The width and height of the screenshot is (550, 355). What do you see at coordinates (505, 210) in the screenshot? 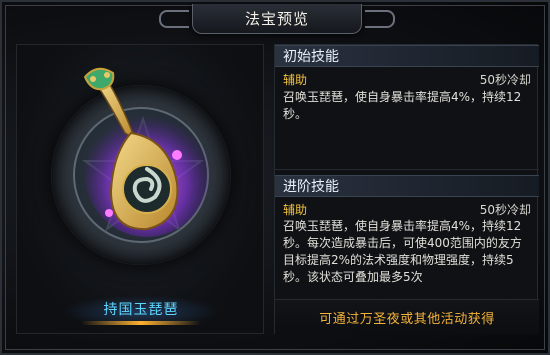
I see `advanced-skill-cooldown: 50秒冷却` at bounding box center [505, 210].